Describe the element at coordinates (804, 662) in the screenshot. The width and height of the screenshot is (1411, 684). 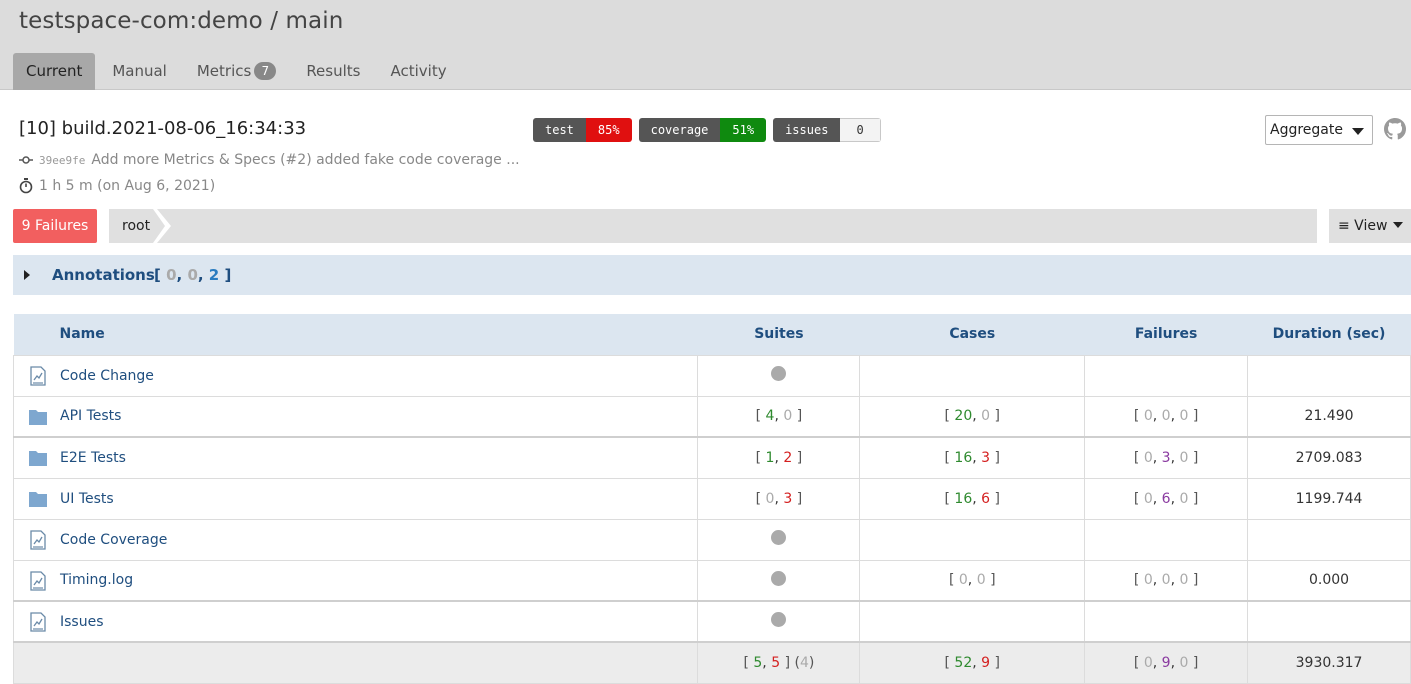
I see `suites-extra: 4` at that location.